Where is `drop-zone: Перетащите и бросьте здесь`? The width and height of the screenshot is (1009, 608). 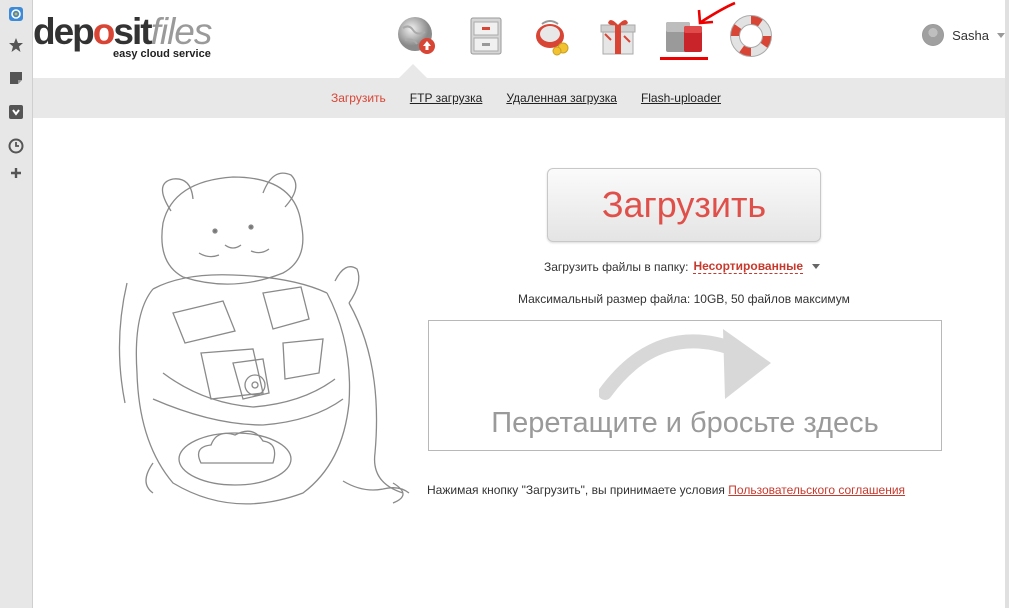
drop-zone: Перетащите и бросьте здесь is located at coordinates (685, 385).